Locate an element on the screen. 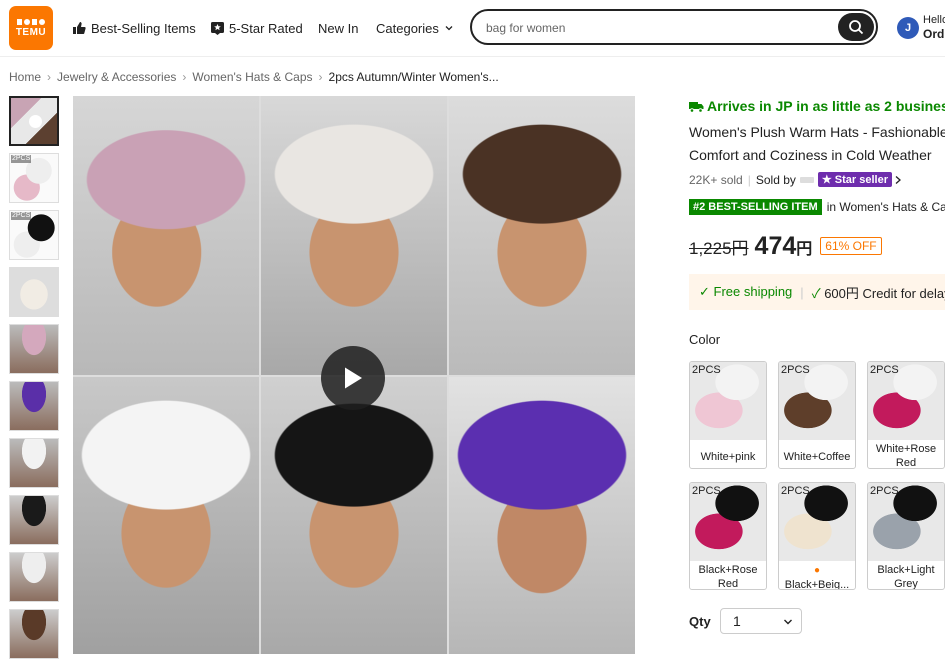  nav-label: 5-Star Rated is located at coordinates (266, 28).